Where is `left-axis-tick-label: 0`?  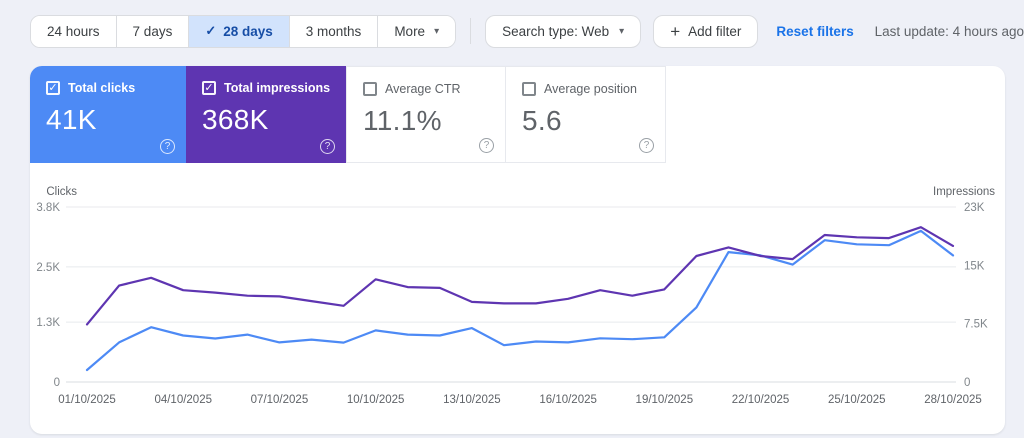
left-axis-tick-label: 0 is located at coordinates (57, 383).